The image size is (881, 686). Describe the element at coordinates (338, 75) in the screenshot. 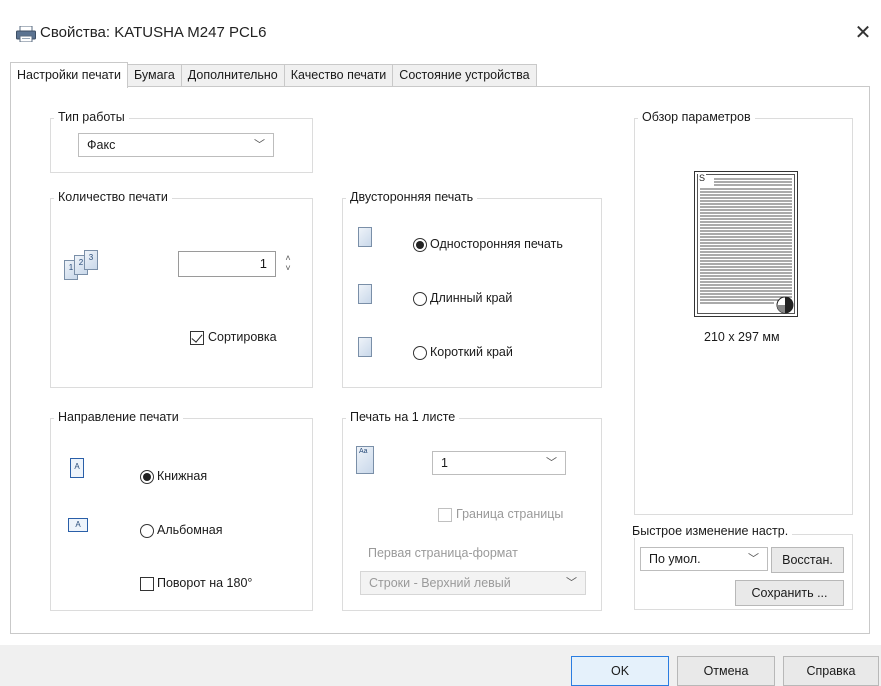

I see `tab-print-quality: Качество печати` at that location.